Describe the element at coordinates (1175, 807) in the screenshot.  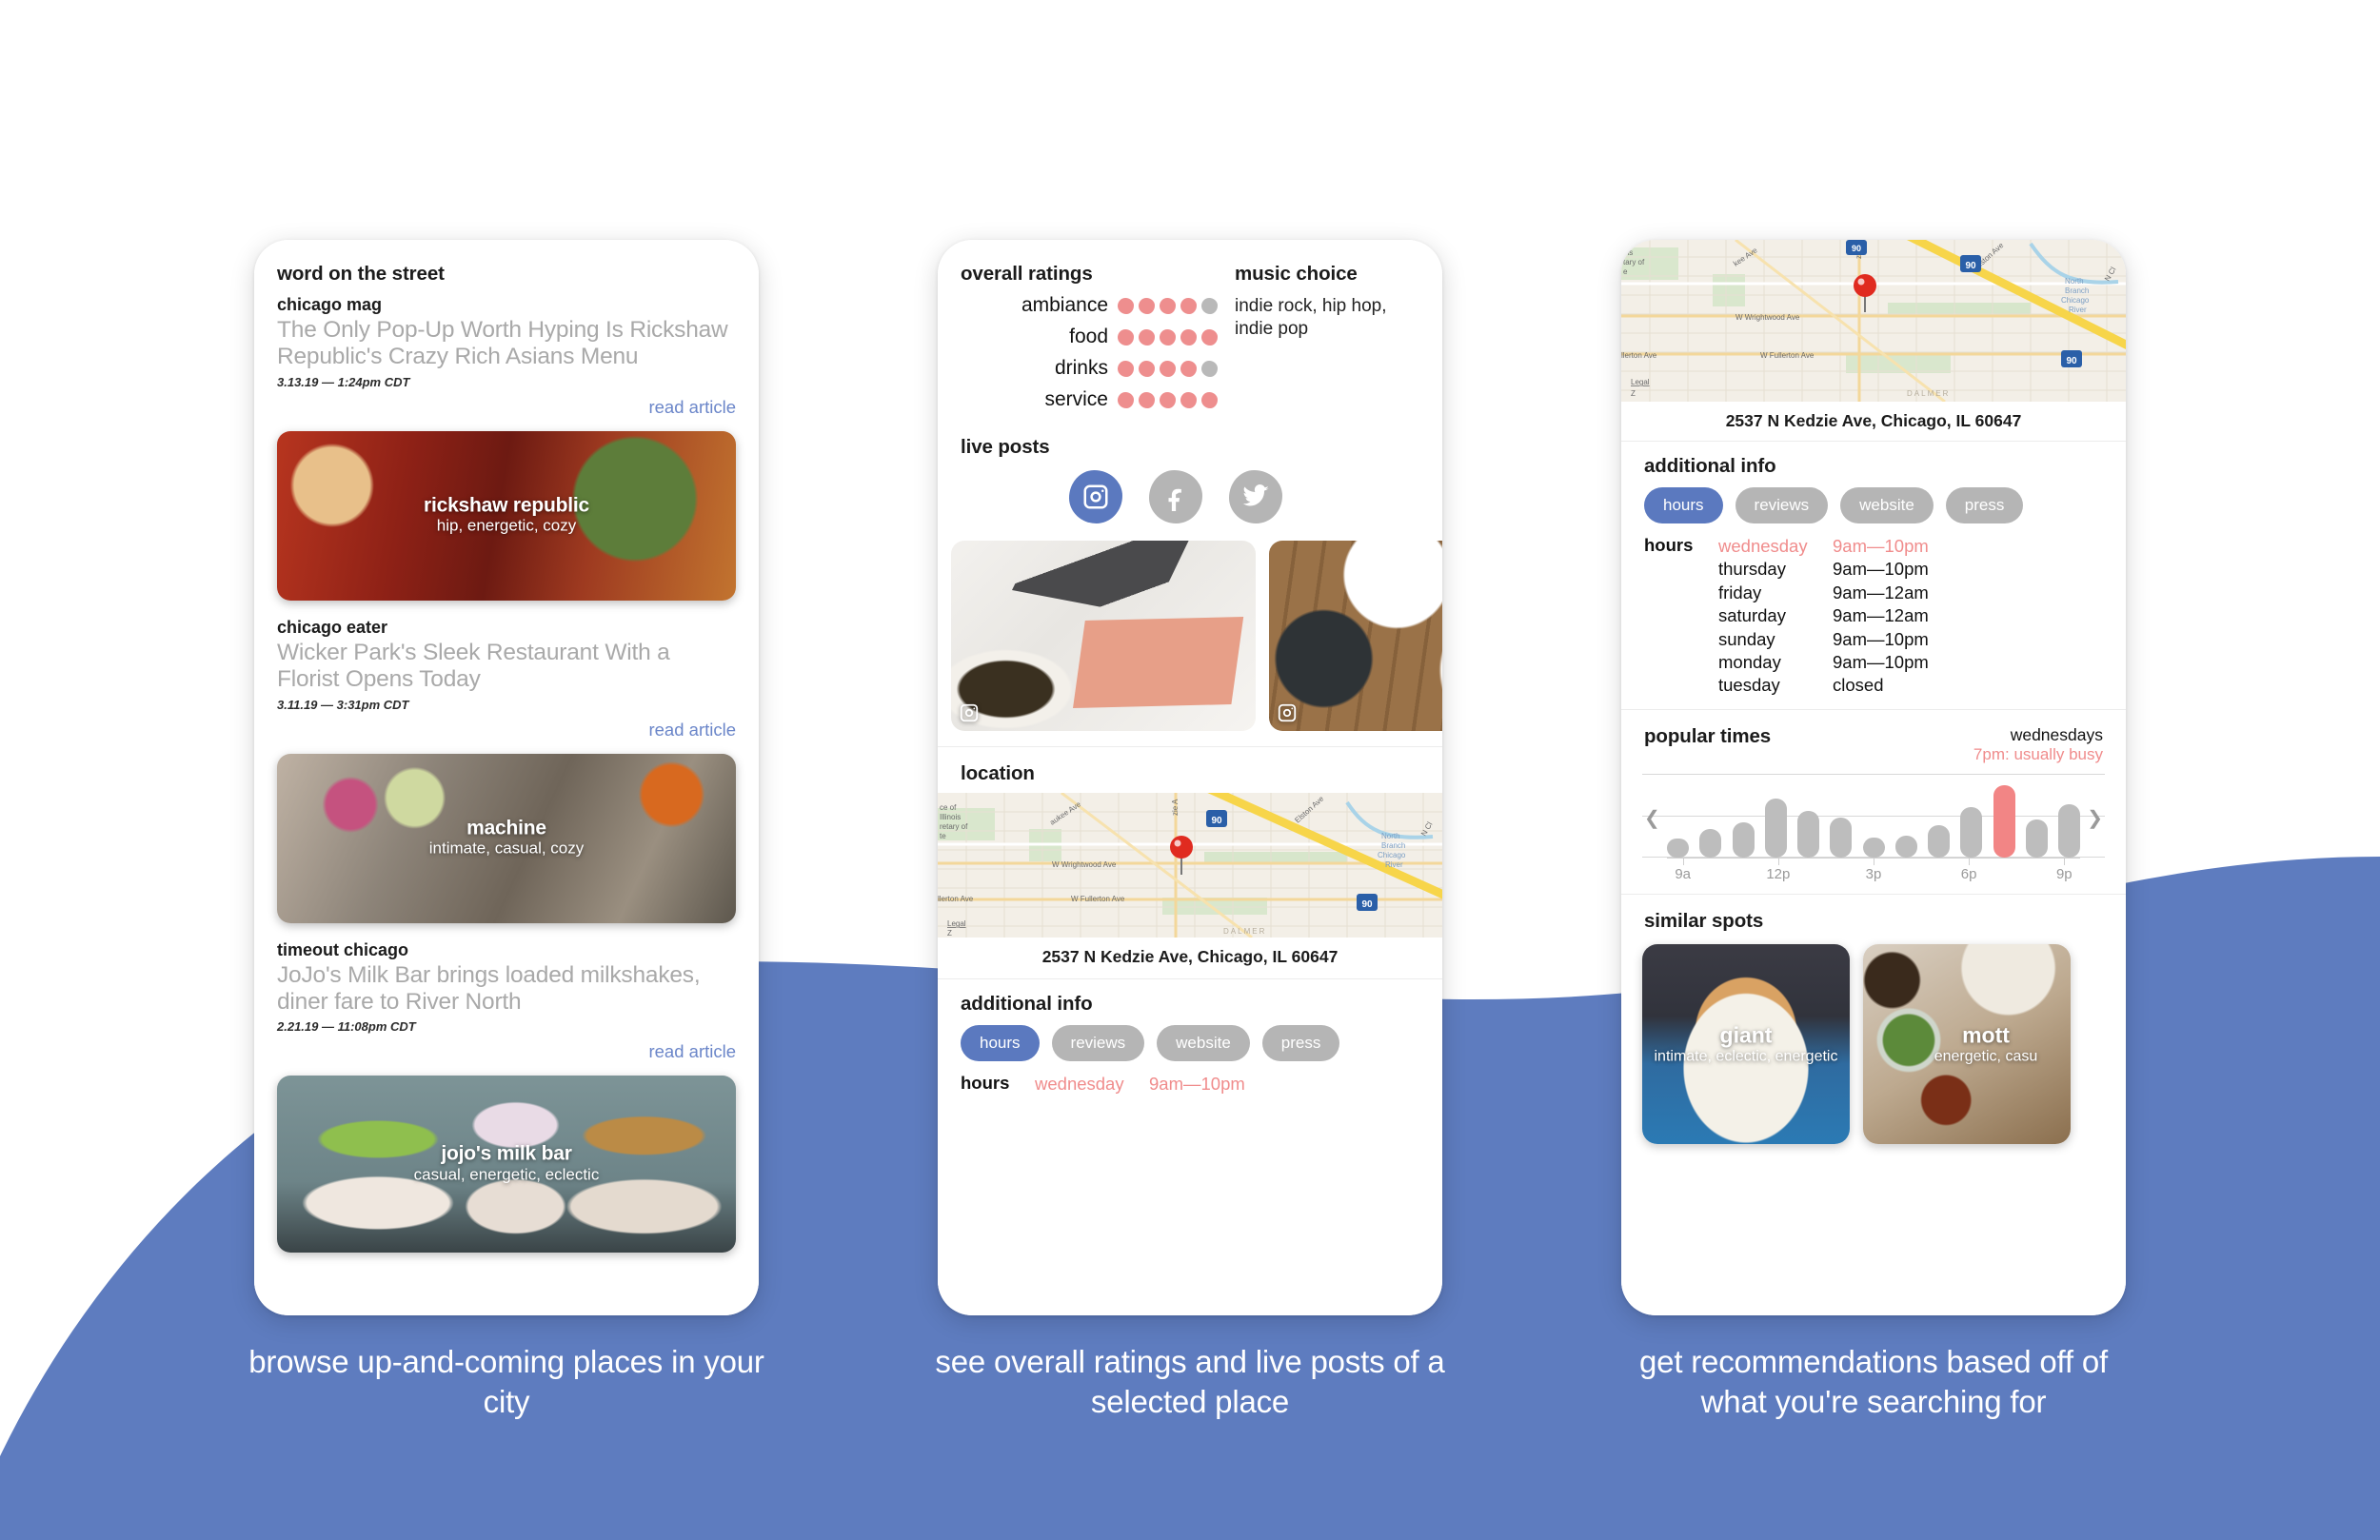
I see `svg-text: zie A` at that location.